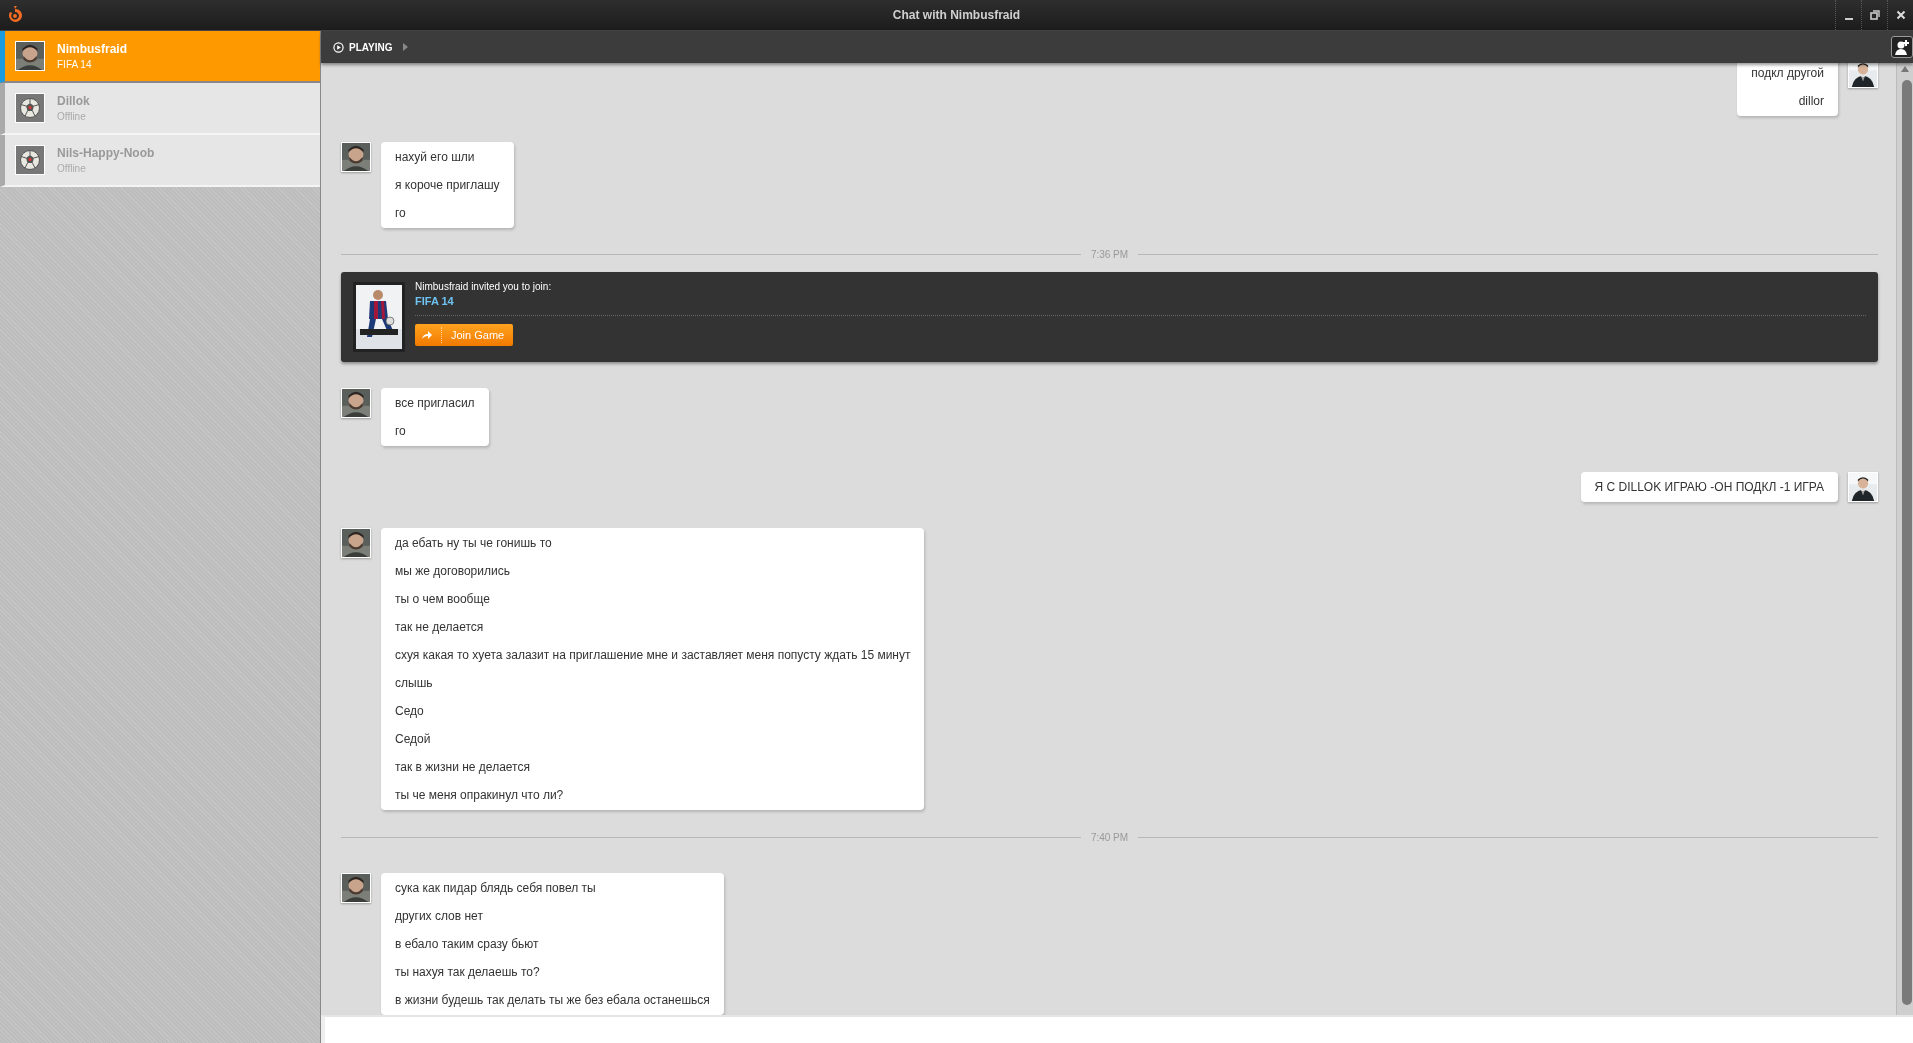 This screenshot has height=1043, width=1913. What do you see at coordinates (435, 404) in the screenshot?
I see `message-text: все пригласил` at bounding box center [435, 404].